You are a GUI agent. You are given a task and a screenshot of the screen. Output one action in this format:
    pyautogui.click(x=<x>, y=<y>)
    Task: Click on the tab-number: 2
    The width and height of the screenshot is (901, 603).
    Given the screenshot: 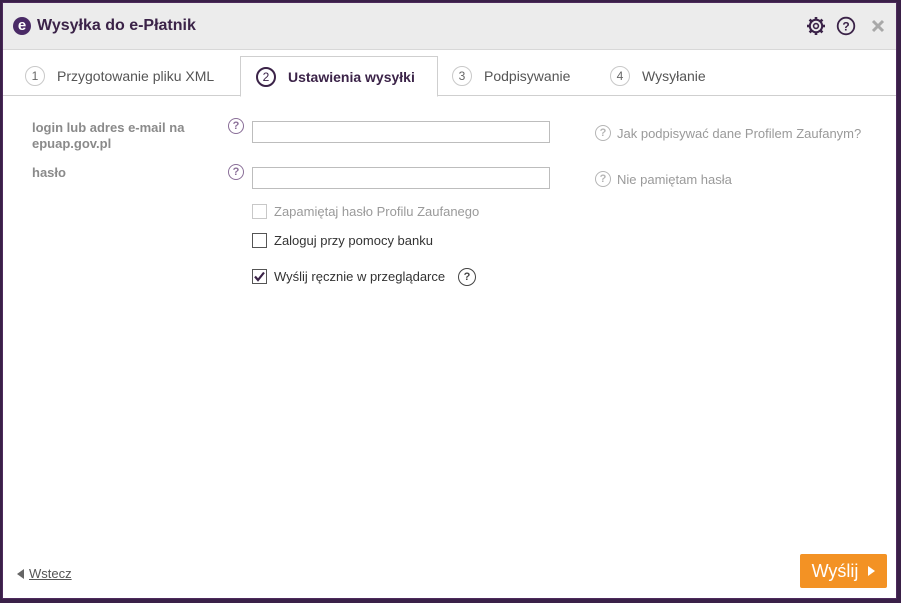 What is the action you would take?
    pyautogui.click(x=266, y=76)
    